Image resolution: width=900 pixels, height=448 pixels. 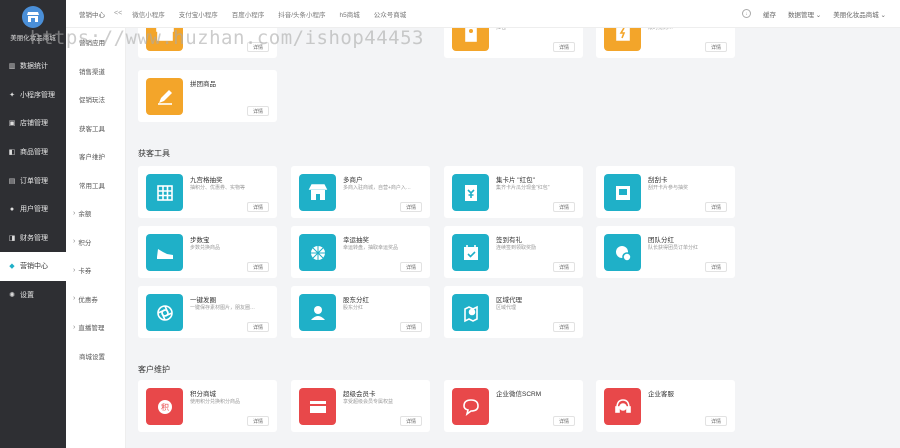 I want to click on sidebar-item-3: ◧ 商品管理, so click(x=33, y=152).